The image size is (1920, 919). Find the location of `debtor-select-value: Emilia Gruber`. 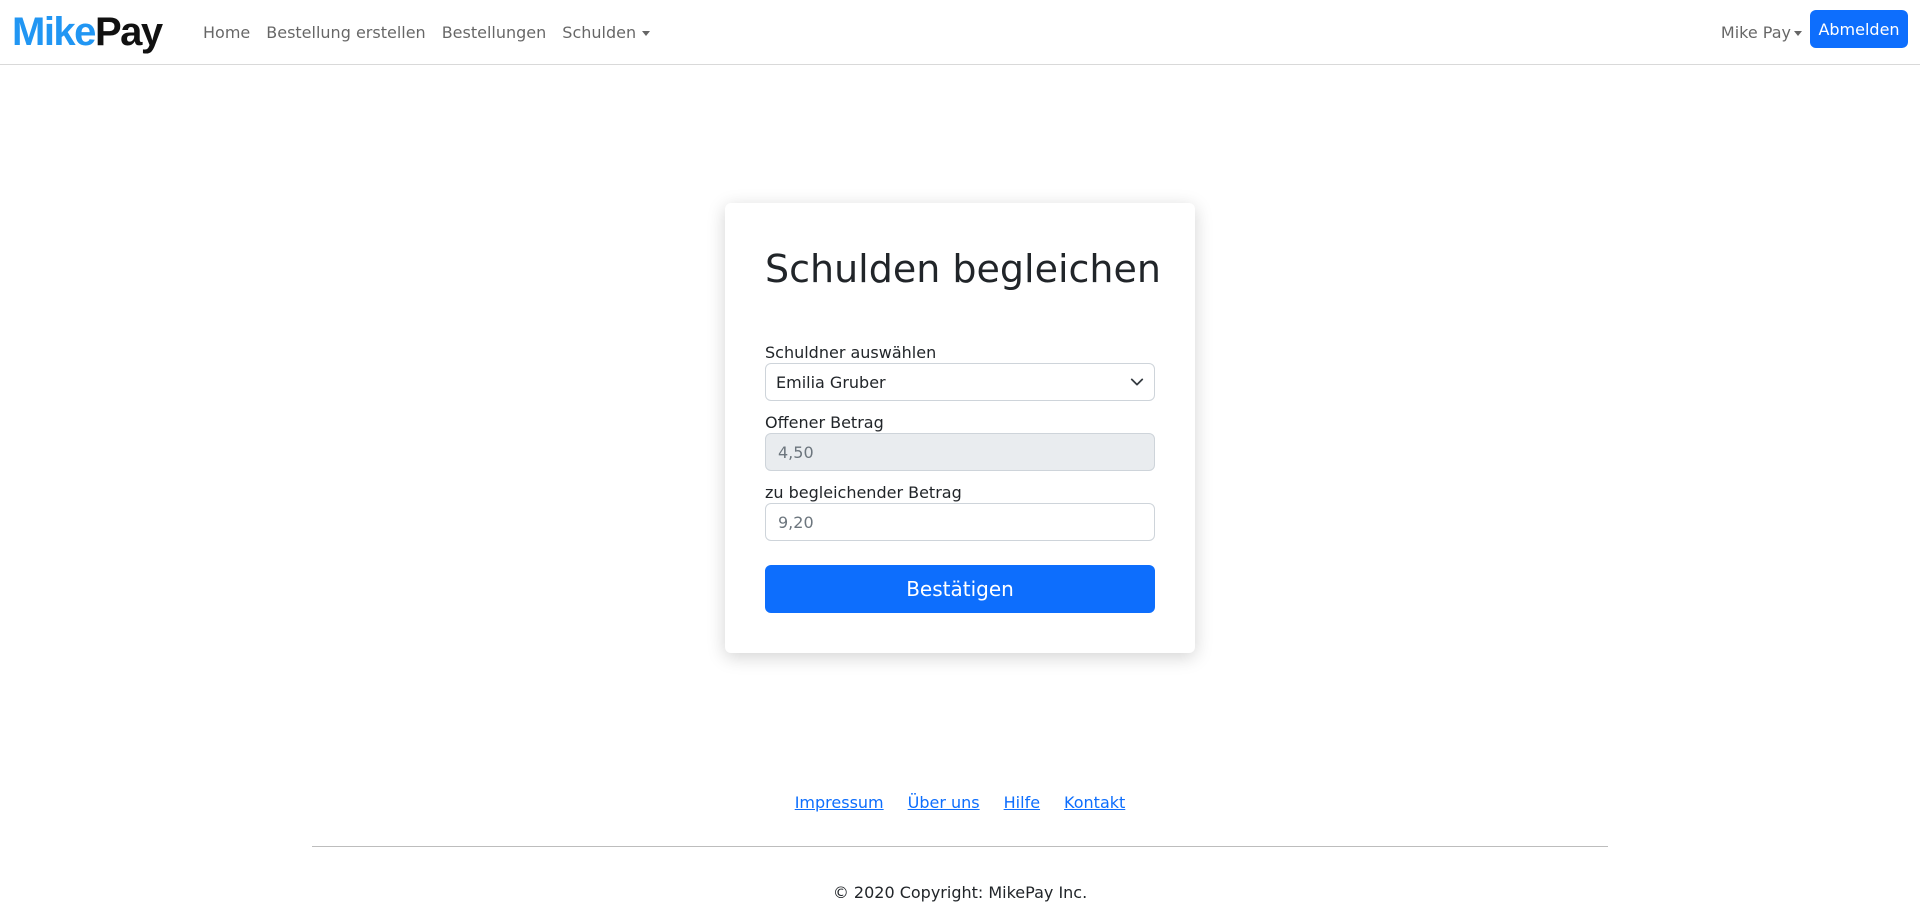

debtor-select-value: Emilia Gruber is located at coordinates (831, 382).